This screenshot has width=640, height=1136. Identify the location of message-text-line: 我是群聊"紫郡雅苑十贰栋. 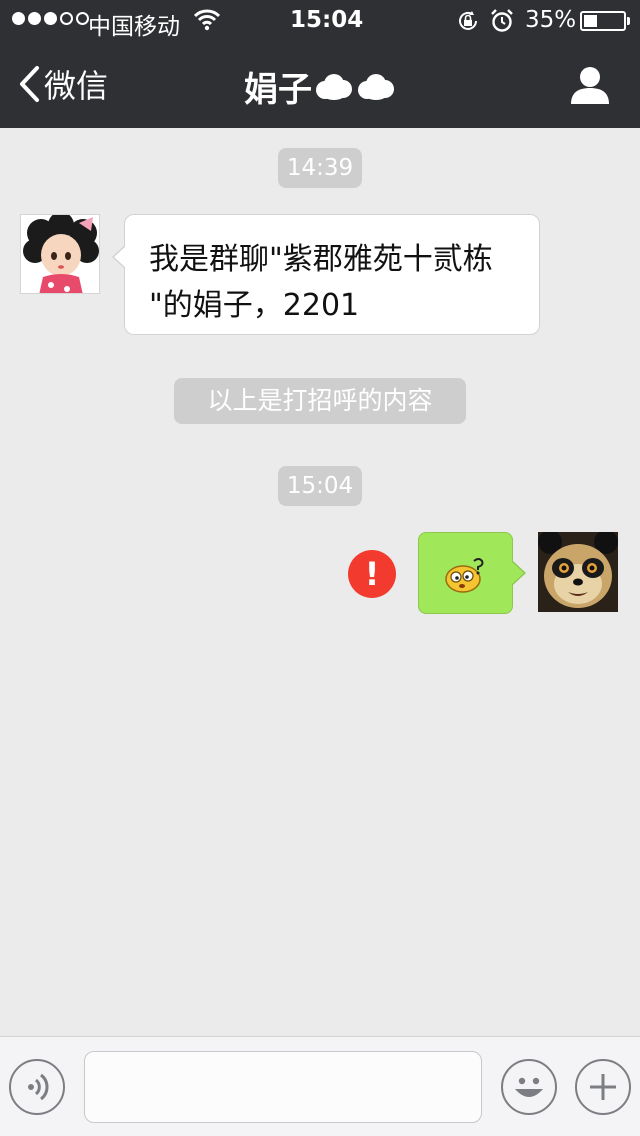
(321, 259).